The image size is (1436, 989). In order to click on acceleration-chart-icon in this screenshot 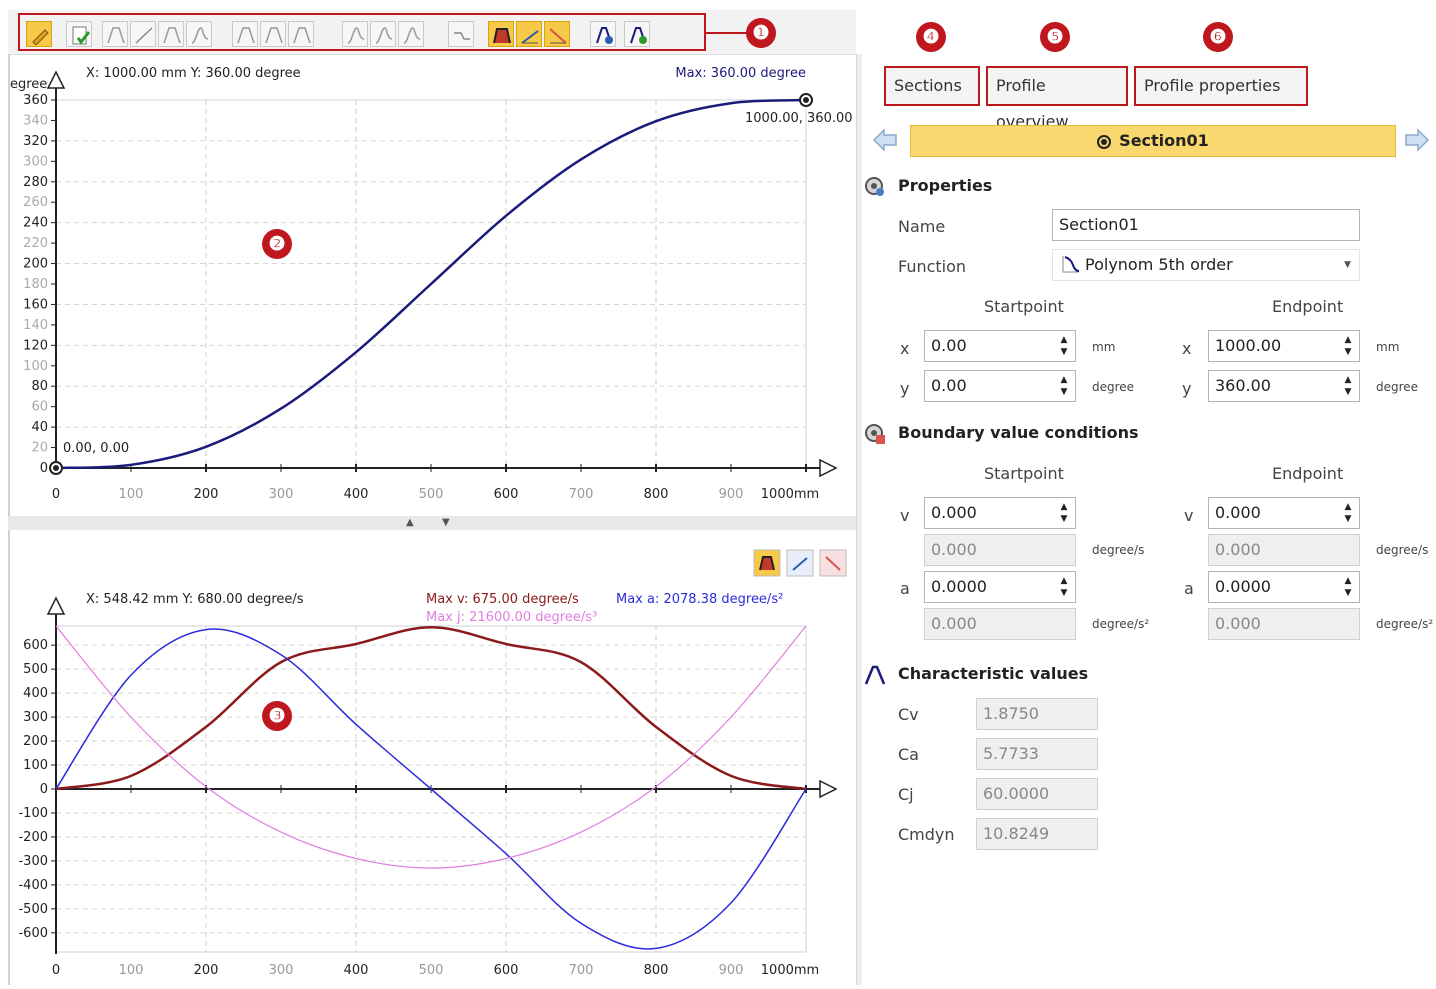, I will do `click(530, 37)`.